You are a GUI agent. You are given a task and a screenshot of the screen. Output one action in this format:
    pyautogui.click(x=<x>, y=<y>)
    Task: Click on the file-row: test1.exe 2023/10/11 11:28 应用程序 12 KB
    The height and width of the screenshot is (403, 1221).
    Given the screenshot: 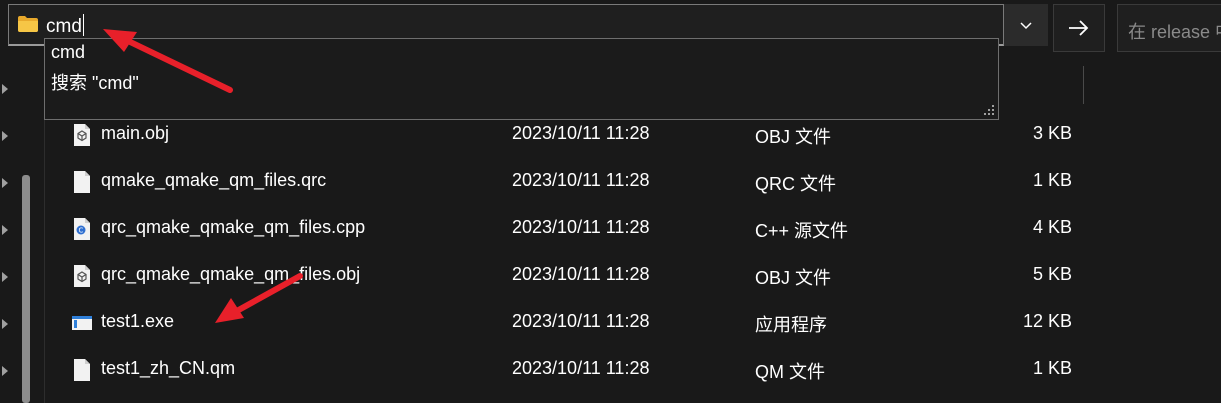 What is the action you would take?
    pyautogui.click(x=566, y=322)
    